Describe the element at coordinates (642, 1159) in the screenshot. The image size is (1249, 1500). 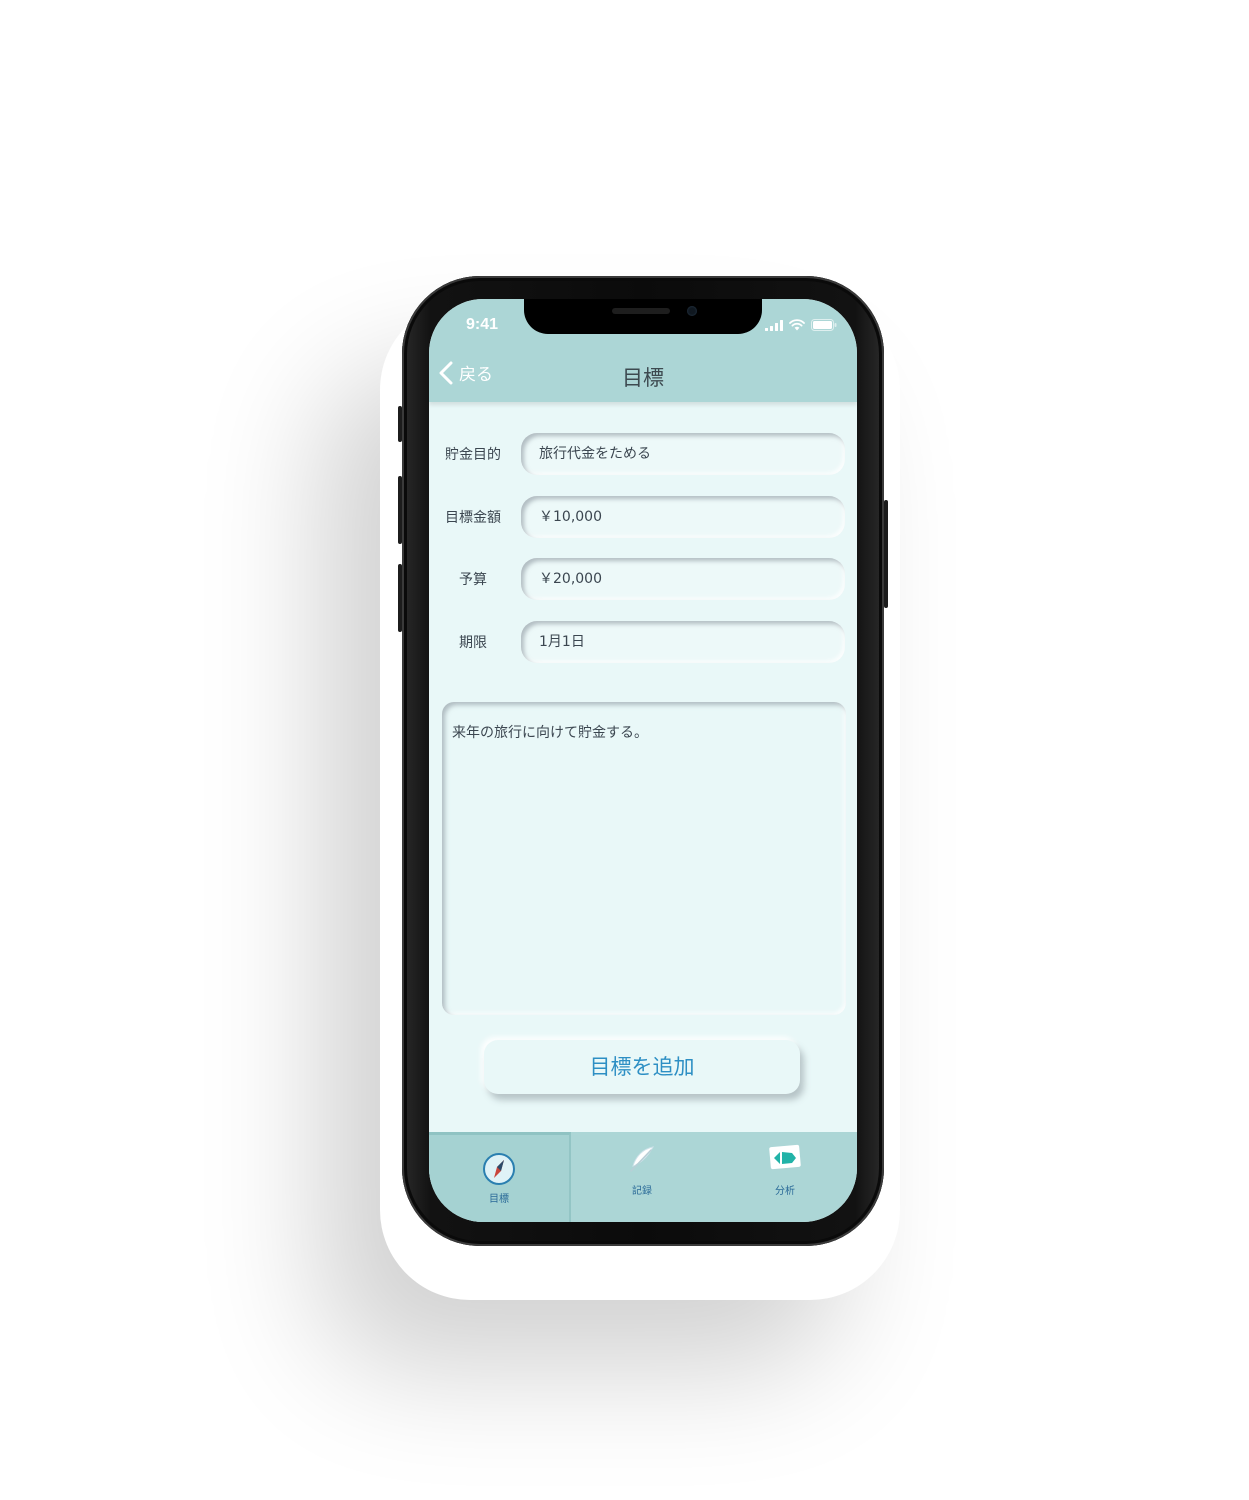
I see `feather-icon` at that location.